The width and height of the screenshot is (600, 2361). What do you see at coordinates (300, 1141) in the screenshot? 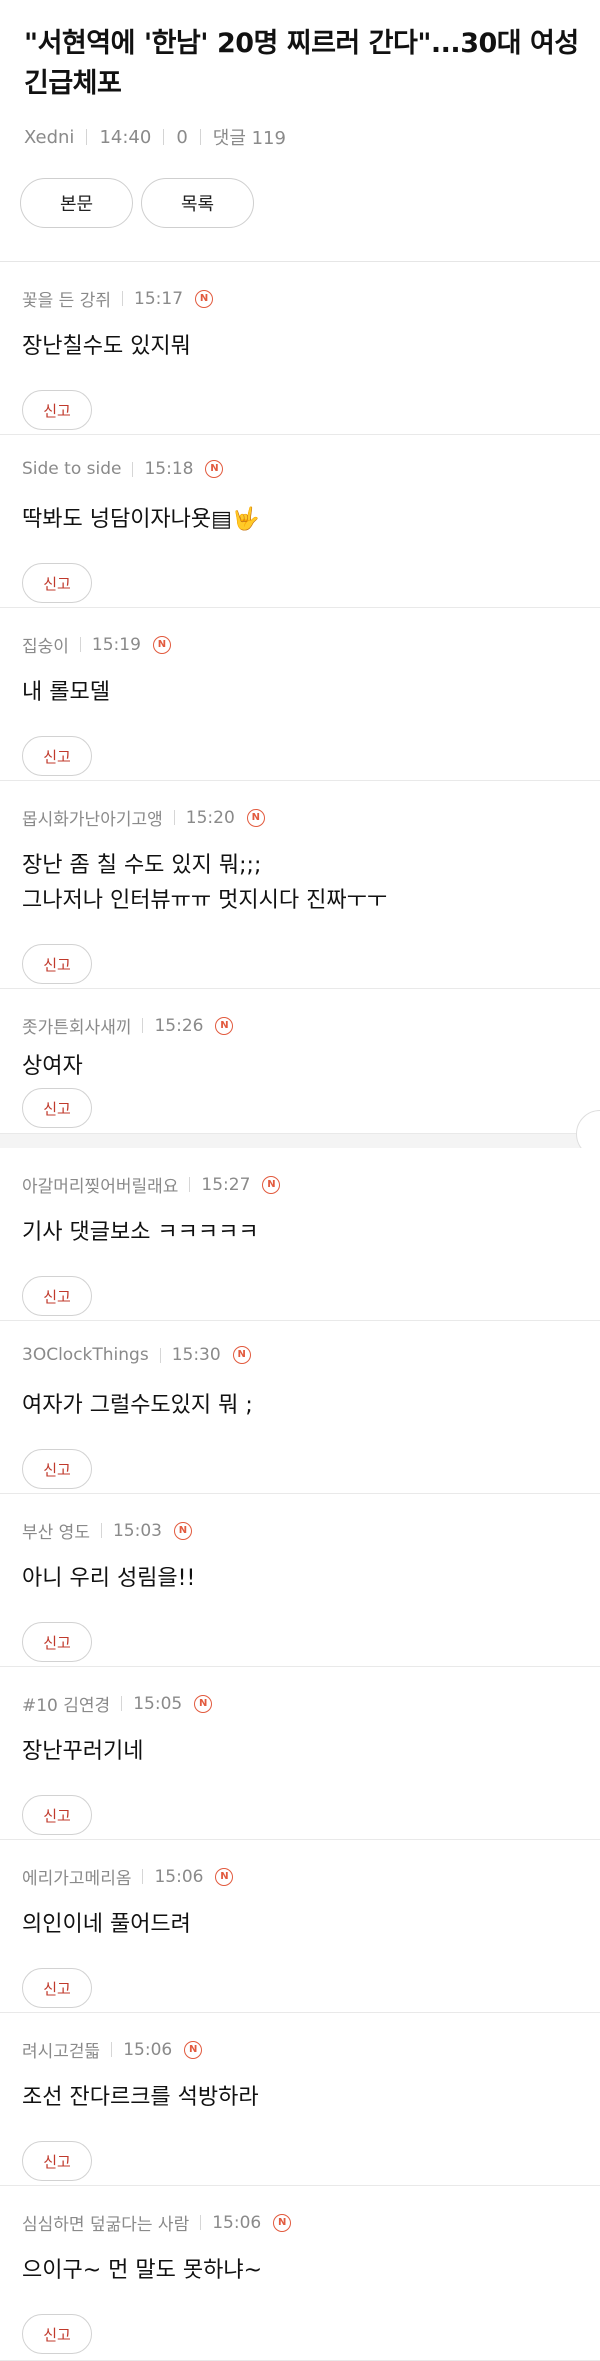
I see `section-gap` at bounding box center [300, 1141].